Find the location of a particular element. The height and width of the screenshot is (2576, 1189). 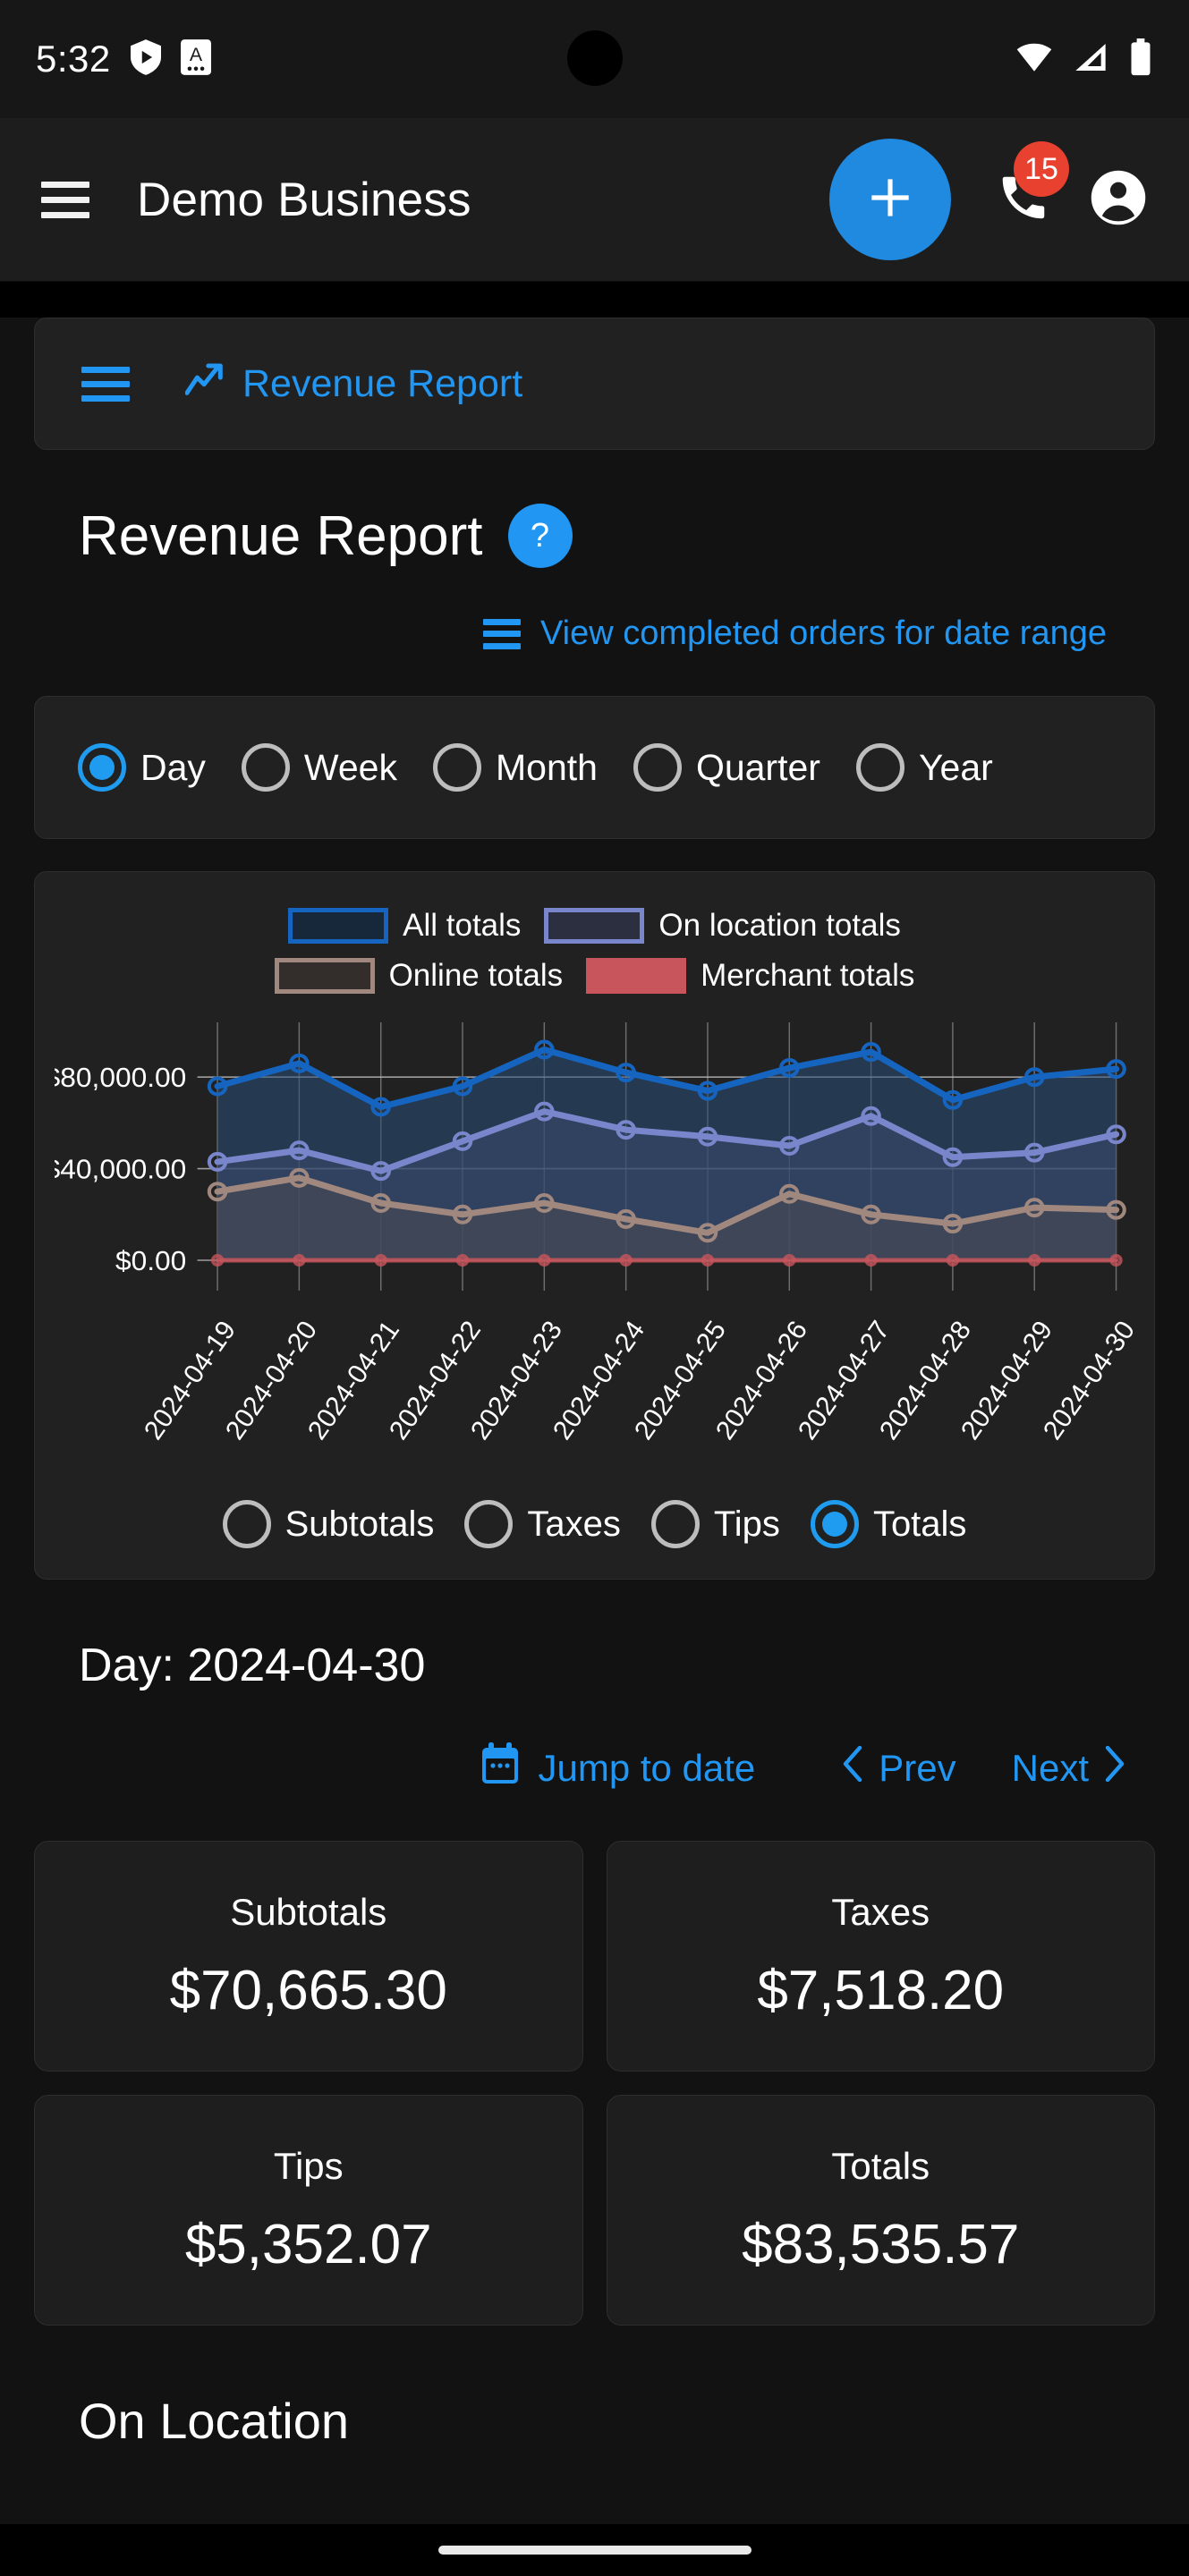

stat-value-totals: $83,535.57 is located at coordinates (881, 2244).